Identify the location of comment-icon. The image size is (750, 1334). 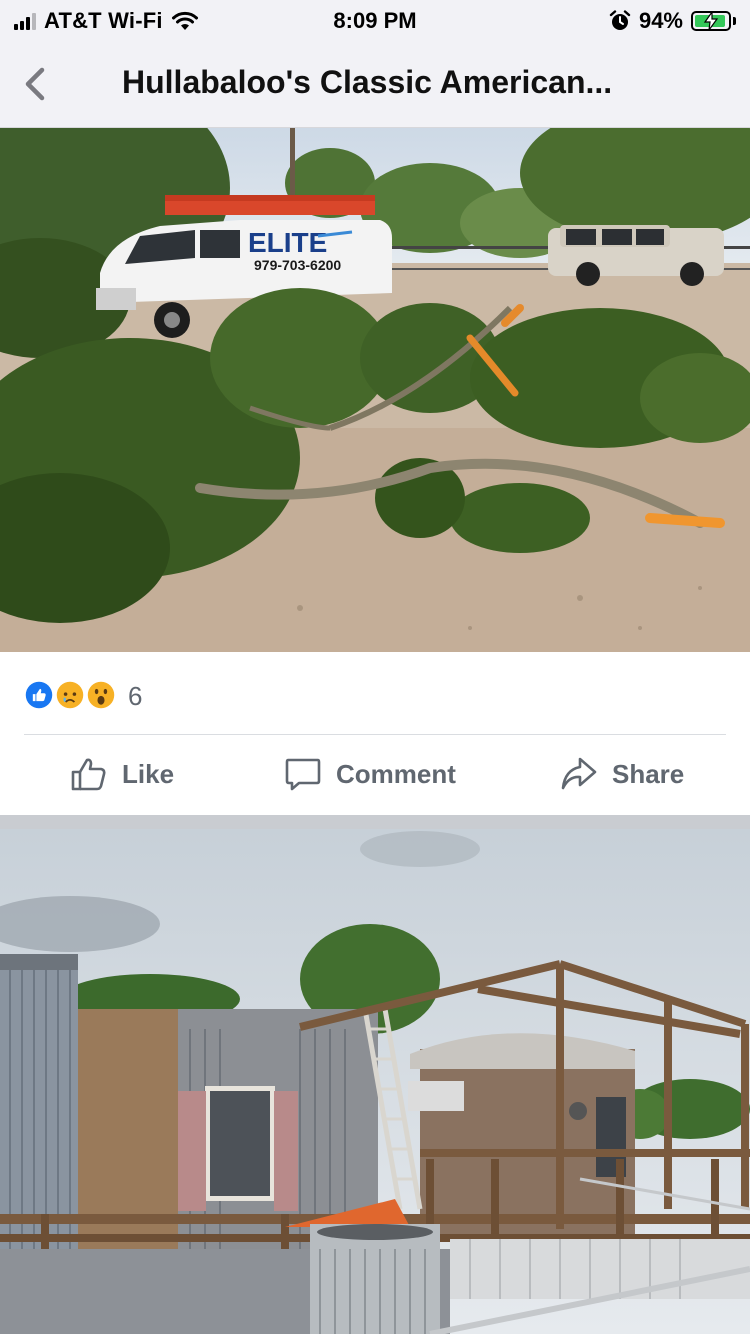
(303, 774).